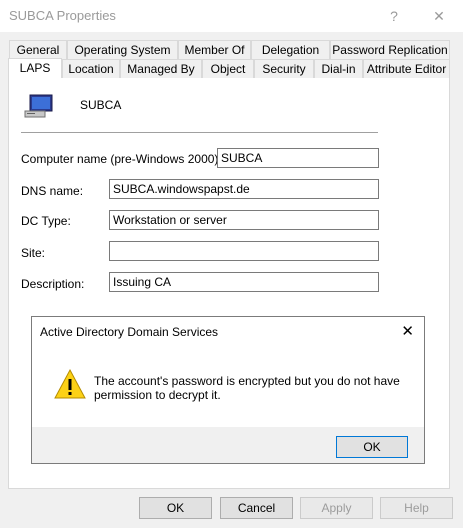 Image resolution: width=463 pixels, height=528 pixels. I want to click on tab-location: Location, so click(91, 68).